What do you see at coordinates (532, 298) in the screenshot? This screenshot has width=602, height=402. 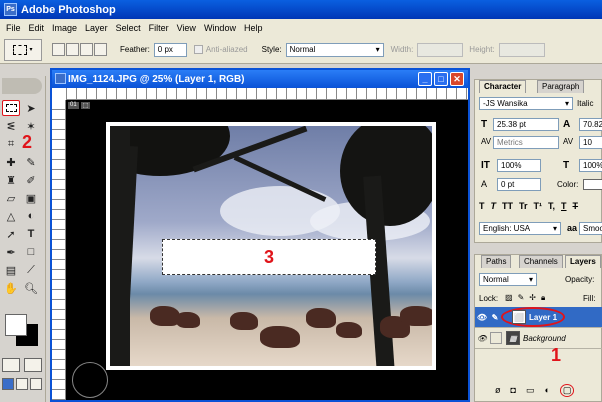 I see `lock-position-icon: ✢` at bounding box center [532, 298].